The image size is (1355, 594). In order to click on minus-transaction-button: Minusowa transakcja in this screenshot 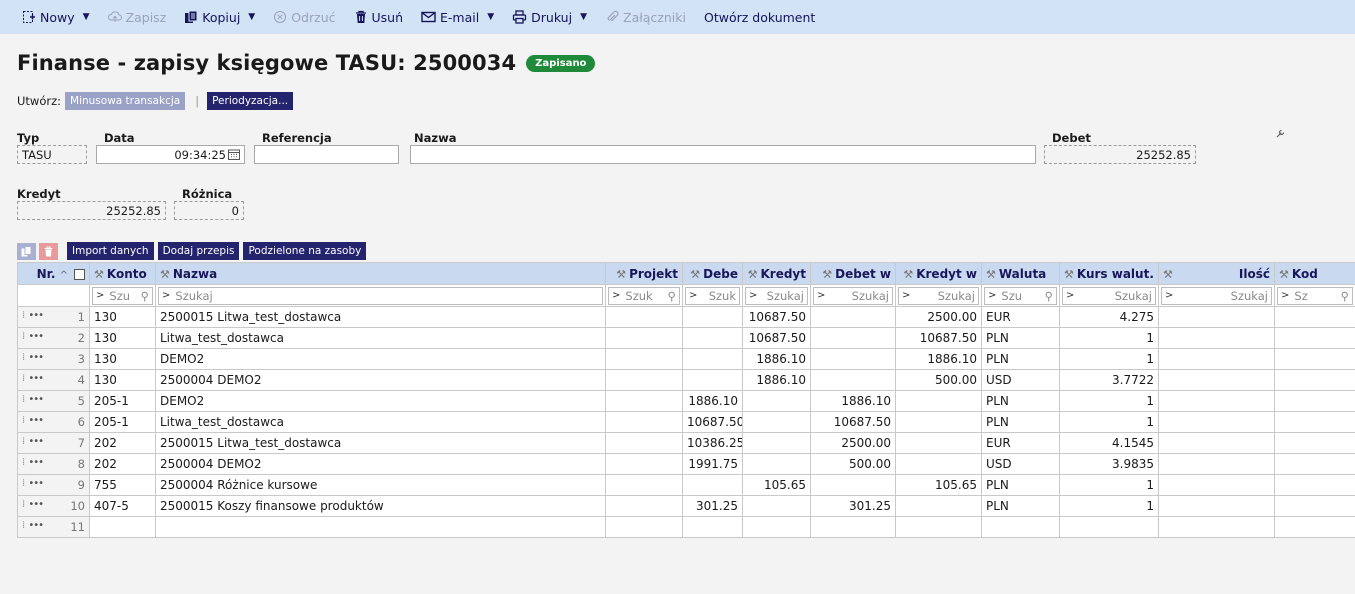, I will do `click(125, 101)`.